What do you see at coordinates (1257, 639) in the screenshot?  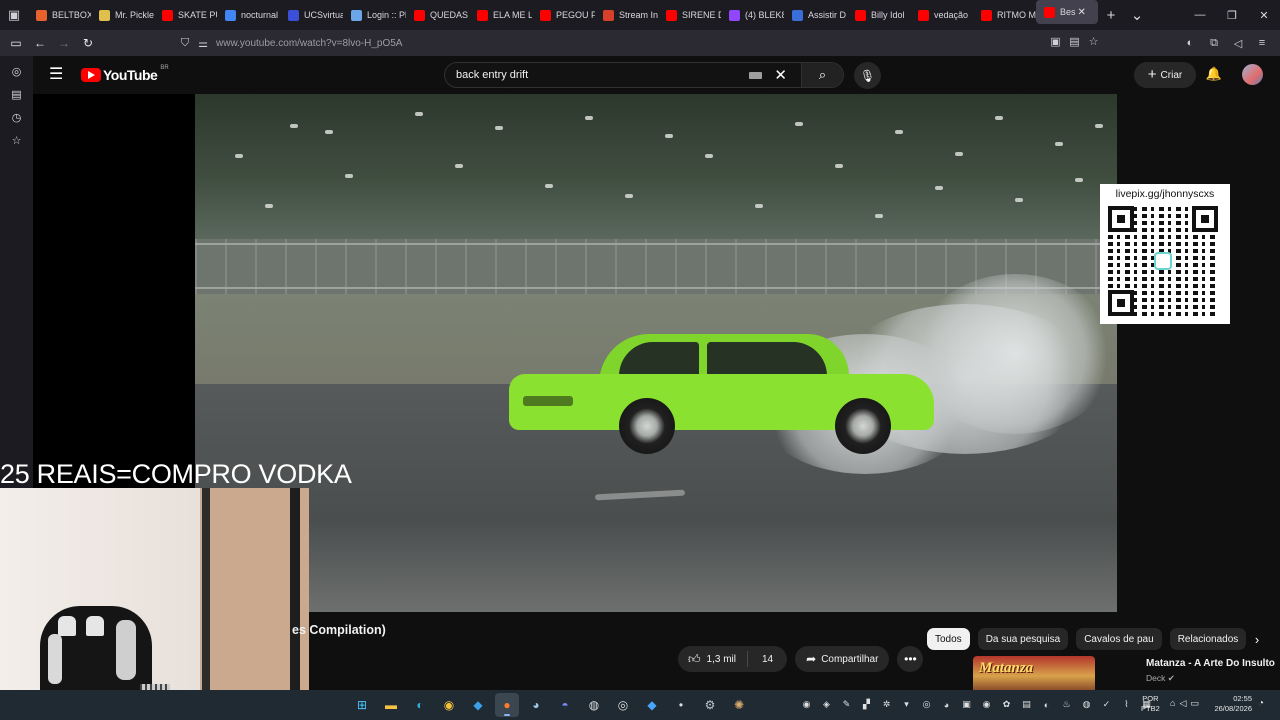 I see `chips-next-chevron-icon: ›` at bounding box center [1257, 639].